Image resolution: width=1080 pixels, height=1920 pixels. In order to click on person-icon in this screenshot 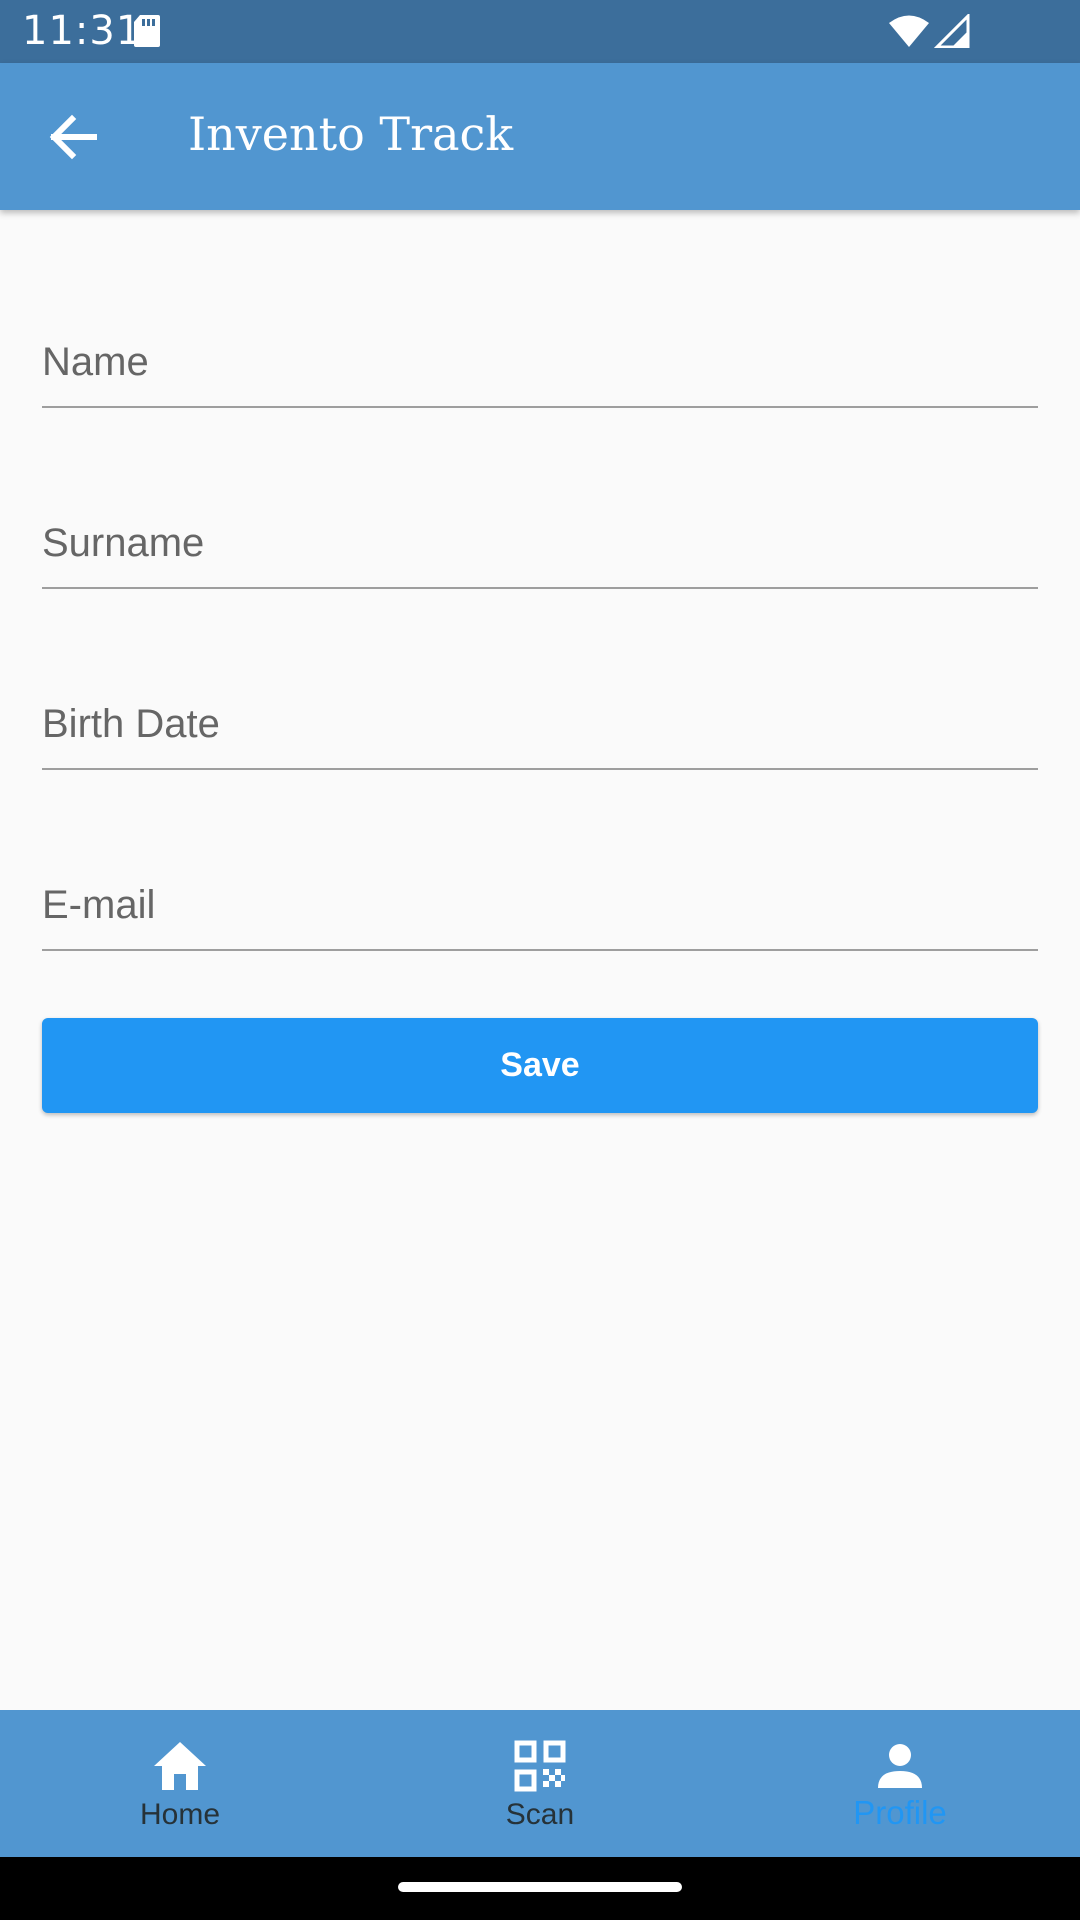, I will do `click(900, 1766)`.